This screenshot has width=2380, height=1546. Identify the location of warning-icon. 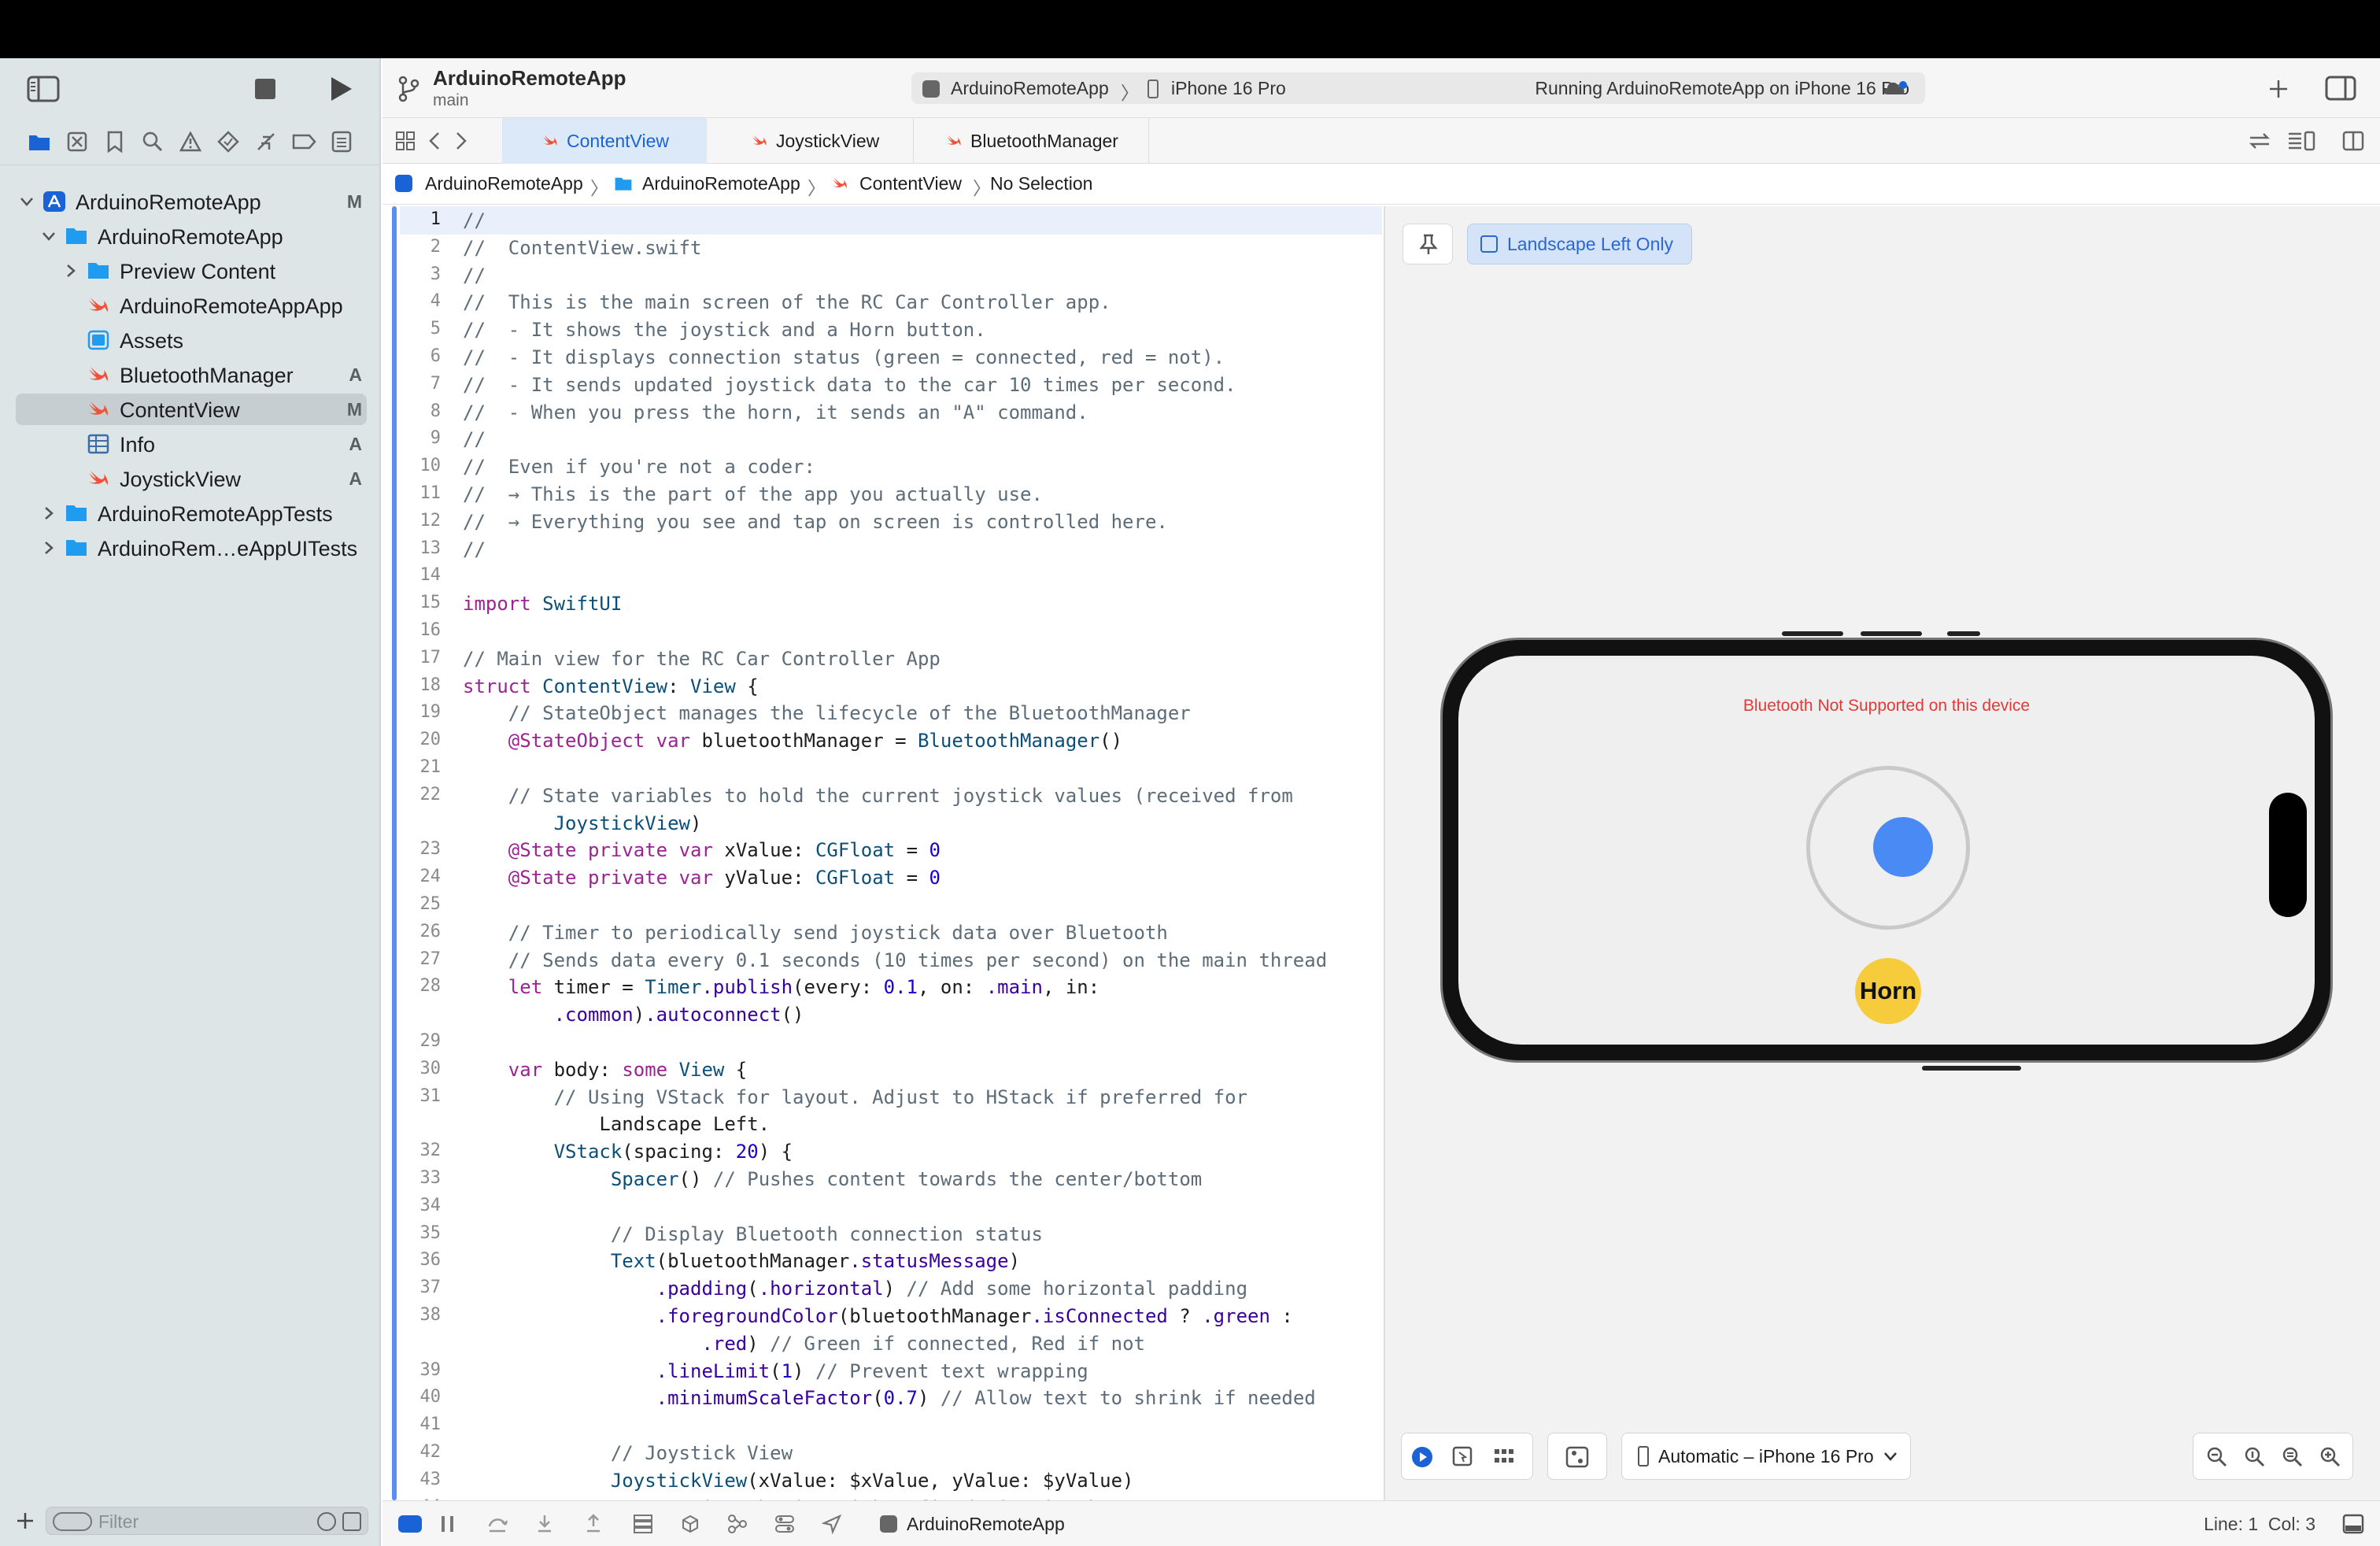
(190, 141).